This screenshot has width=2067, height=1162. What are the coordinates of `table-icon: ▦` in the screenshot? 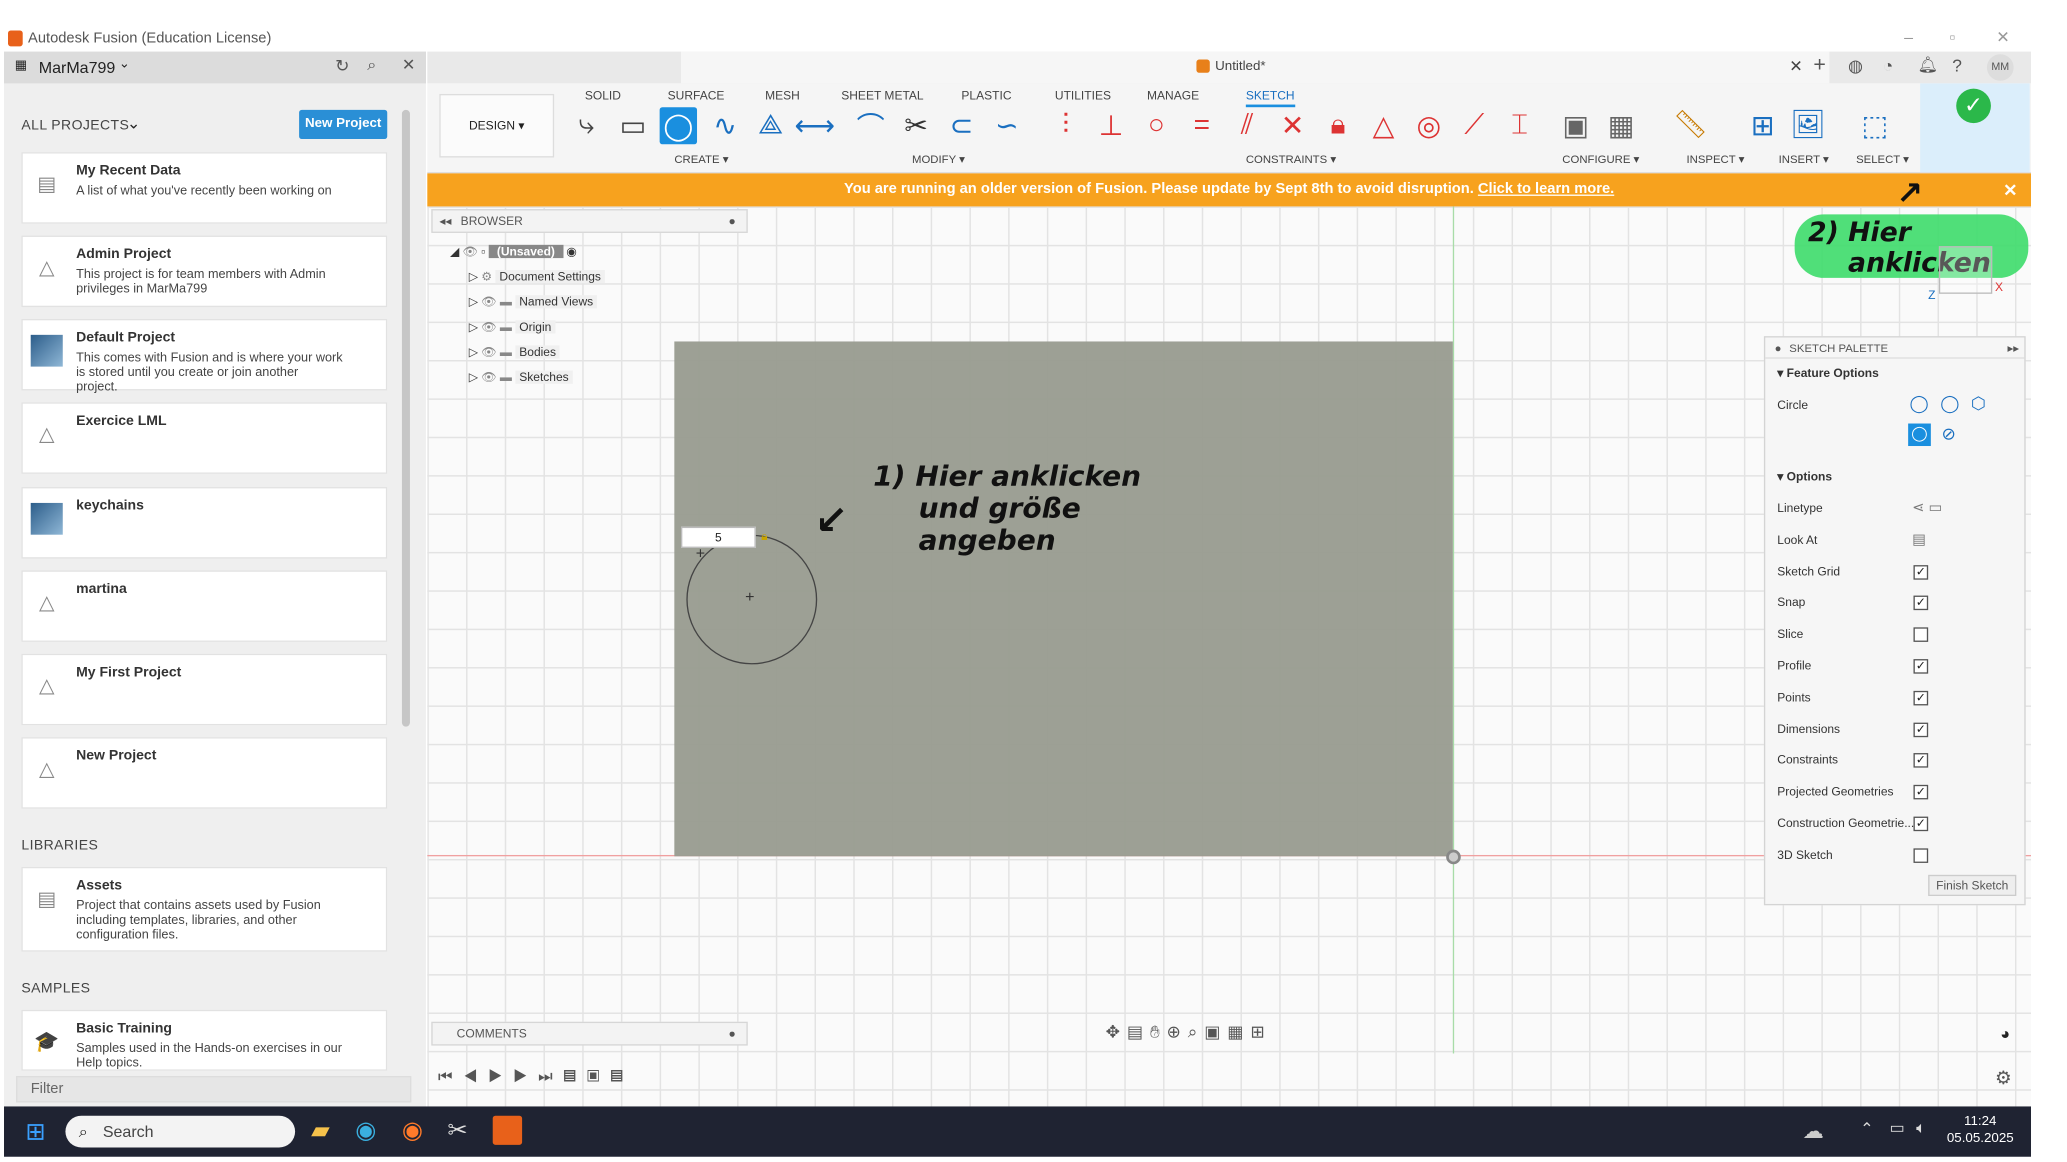 It's located at (1620, 125).